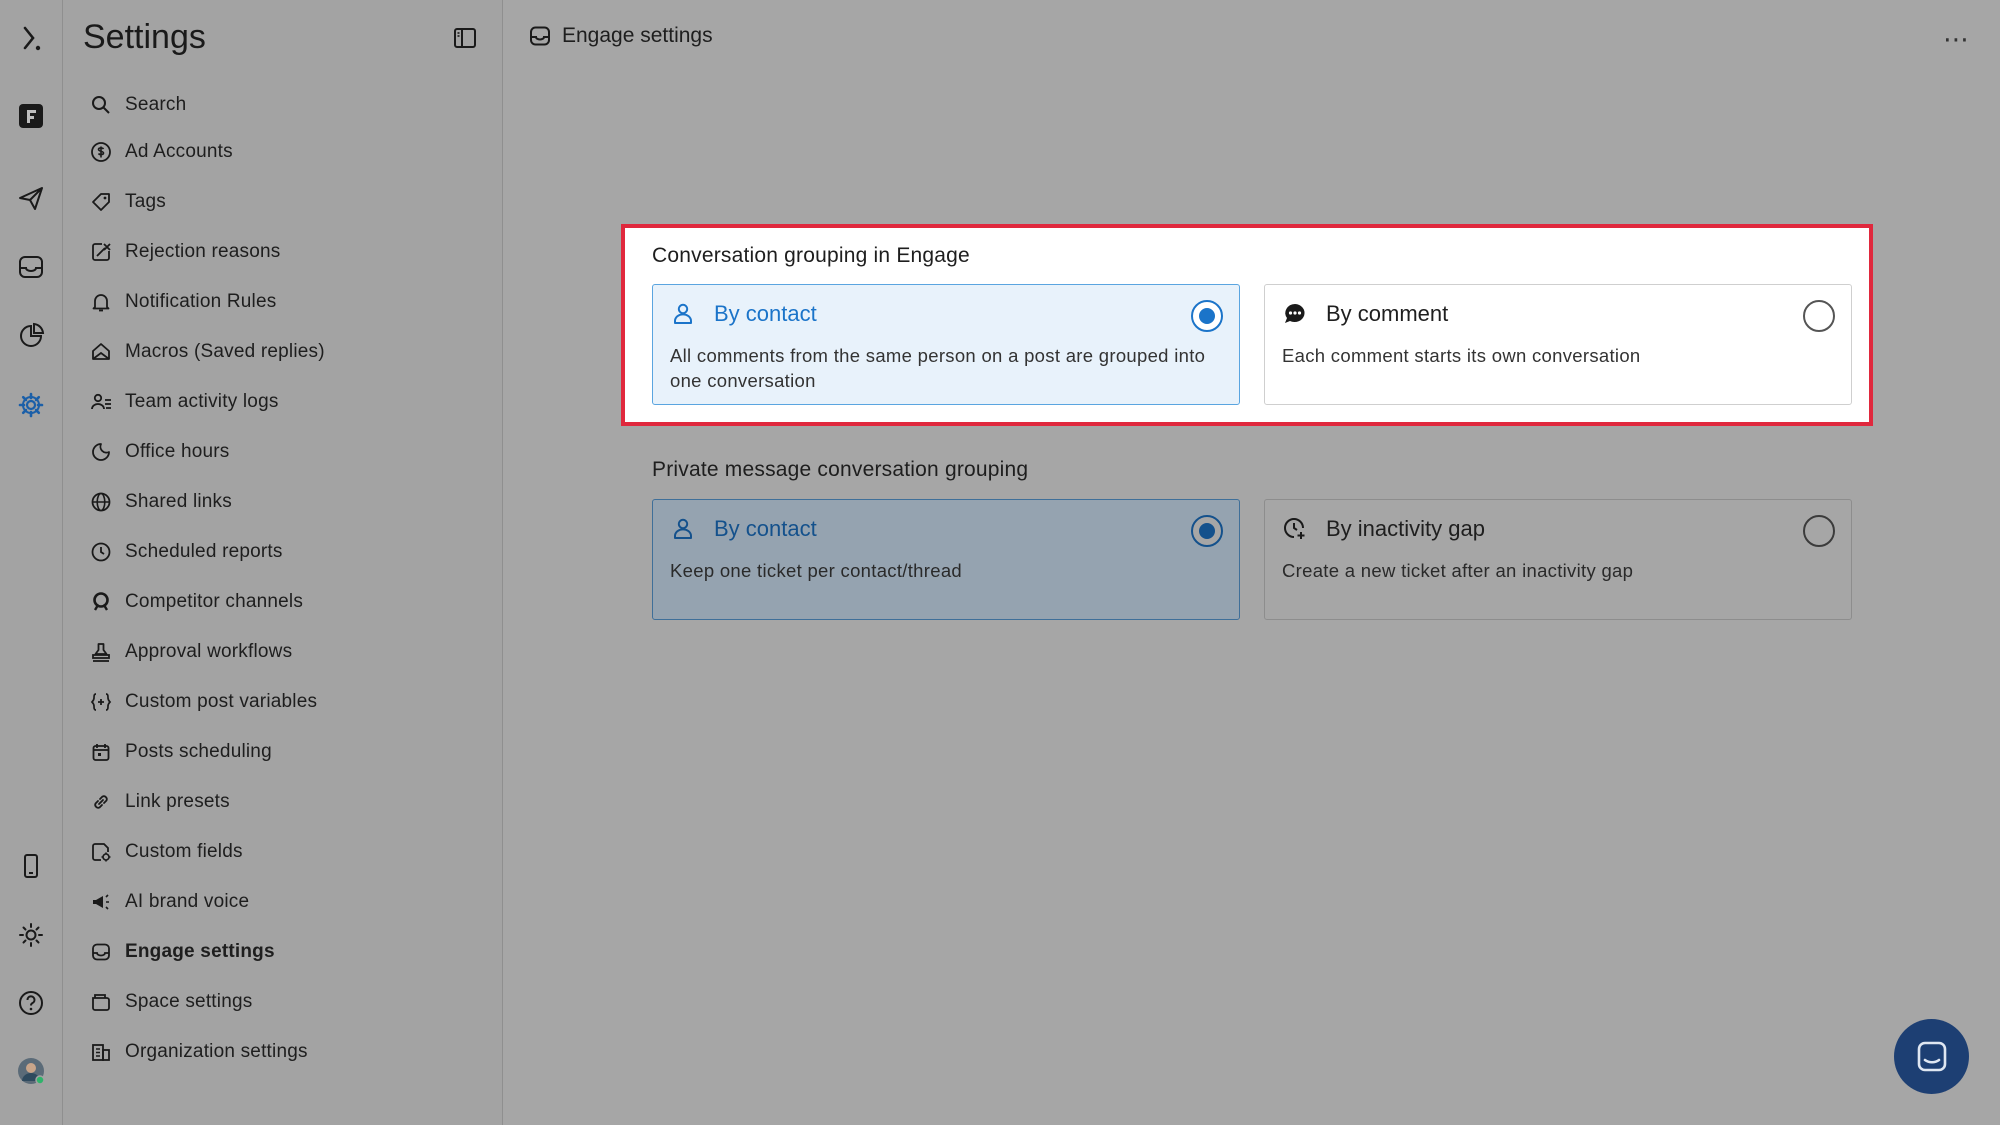 This screenshot has height=1125, width=2000. Describe the element at coordinates (177, 801) in the screenshot. I see `sidebar-item-label: Link presets` at that location.